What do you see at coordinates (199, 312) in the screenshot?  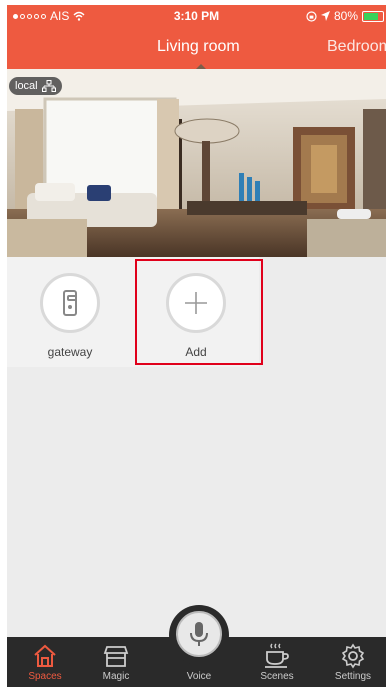 I see `annotation-highlight-box` at bounding box center [199, 312].